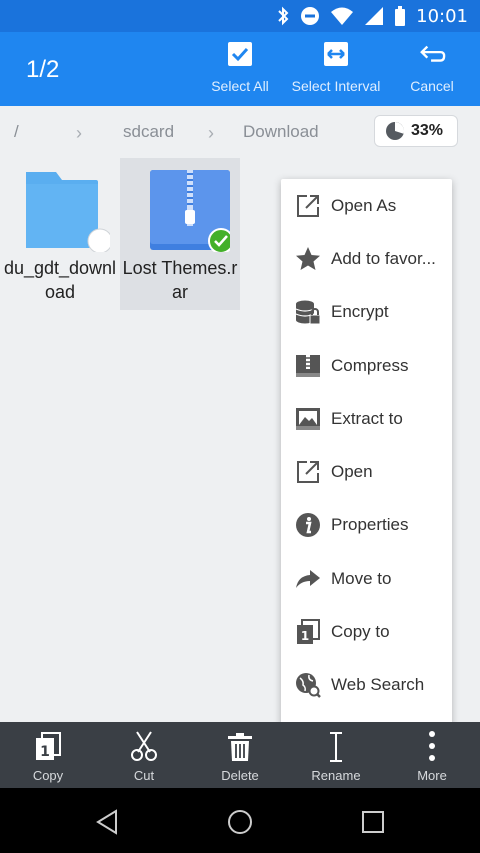 The width and height of the screenshot is (480, 853). What do you see at coordinates (400, 16) in the screenshot?
I see `battery-icon` at bounding box center [400, 16].